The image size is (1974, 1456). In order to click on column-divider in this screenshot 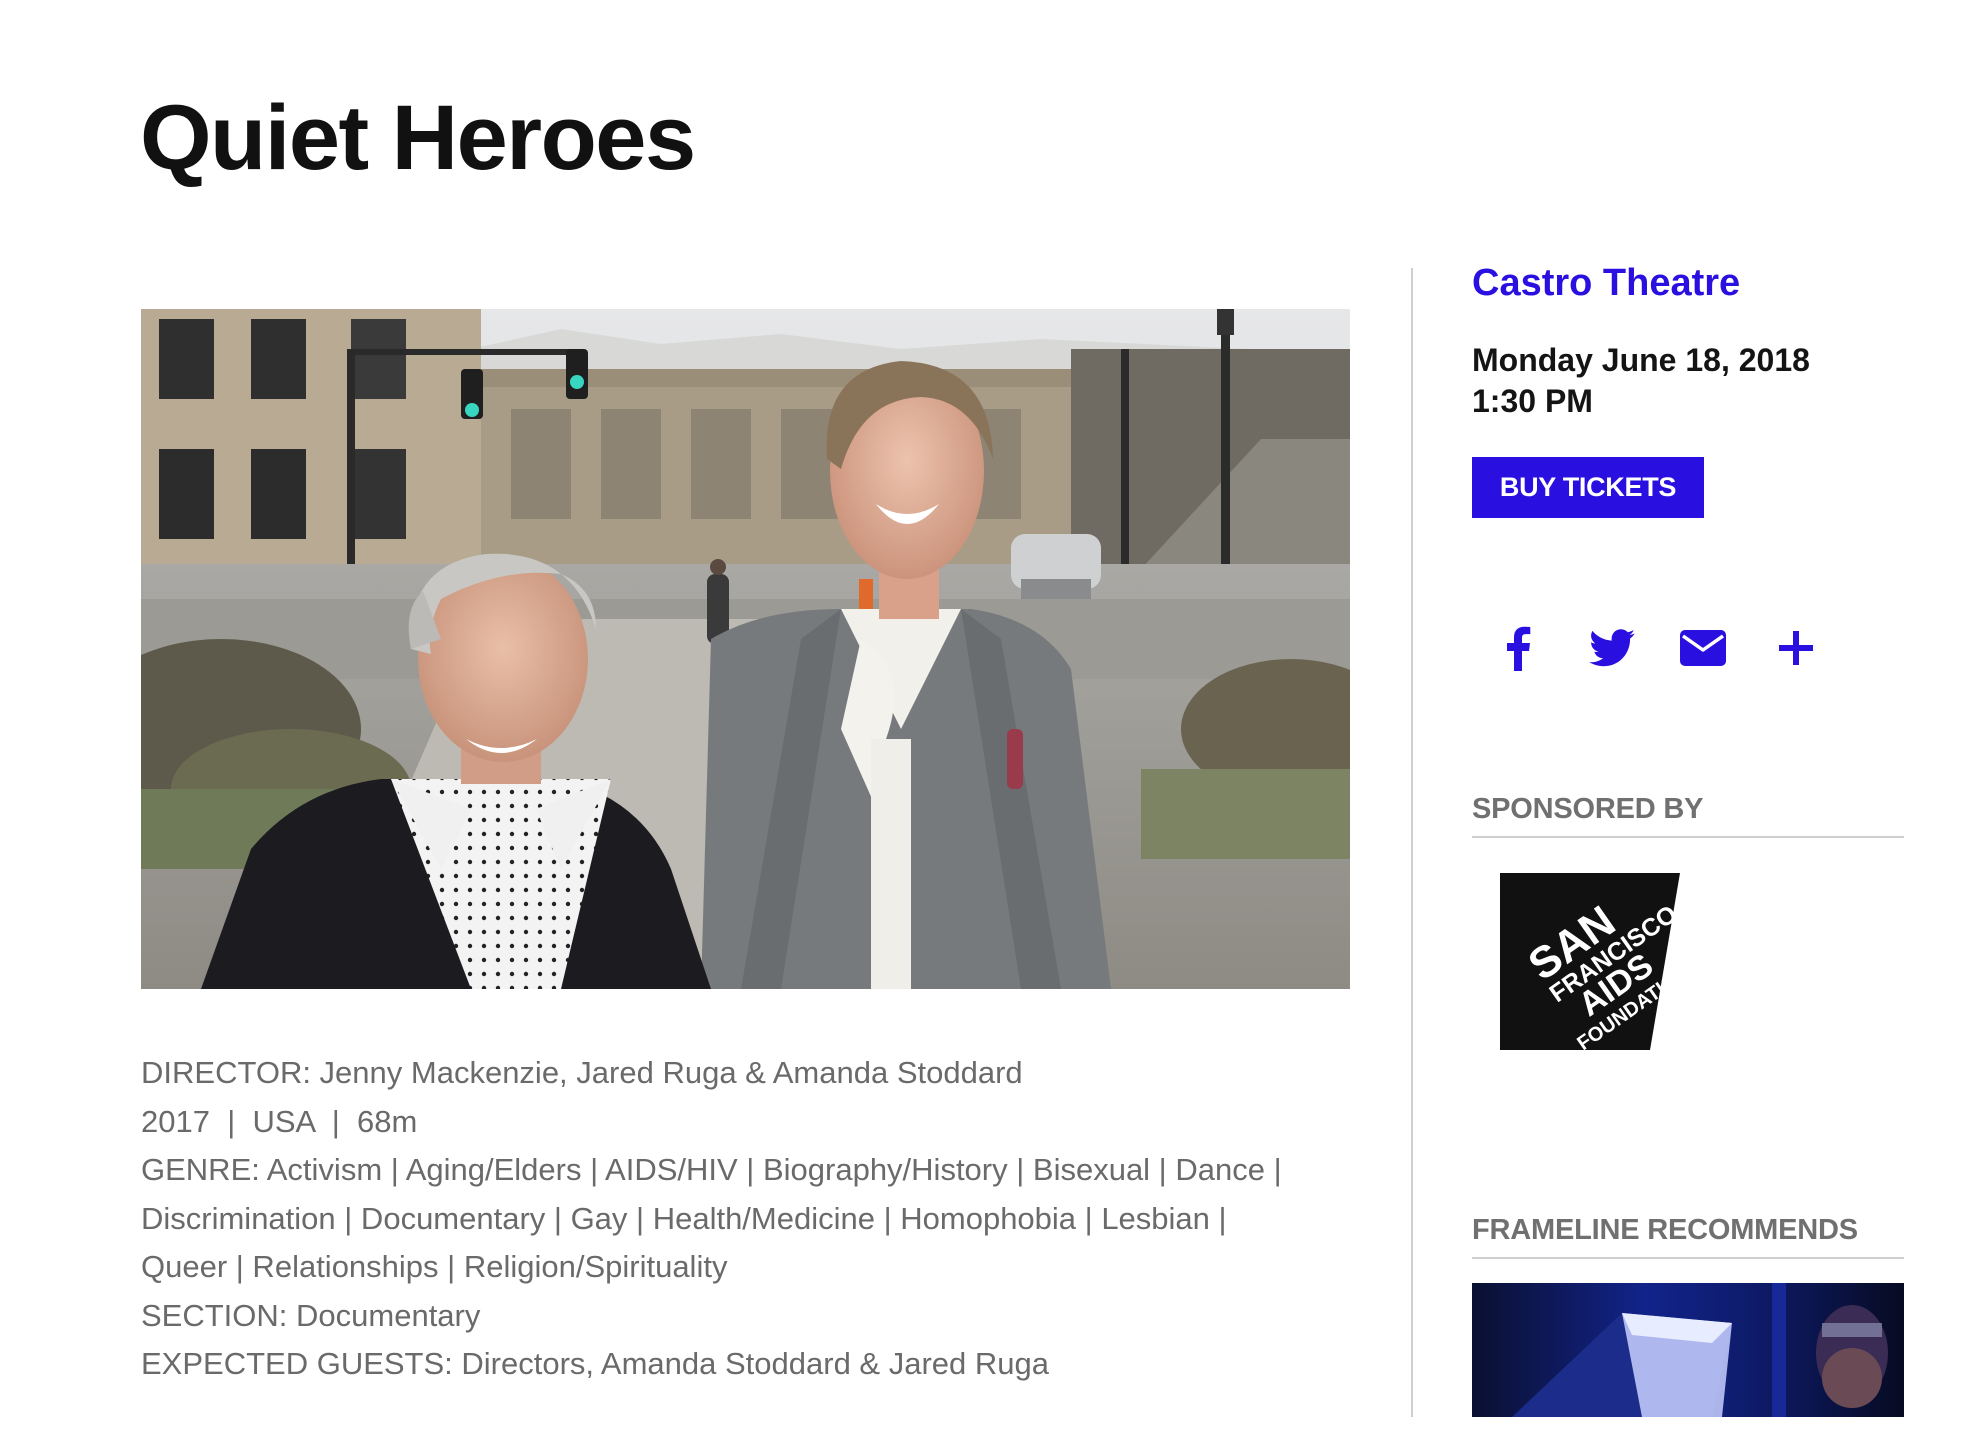, I will do `click(1412, 842)`.